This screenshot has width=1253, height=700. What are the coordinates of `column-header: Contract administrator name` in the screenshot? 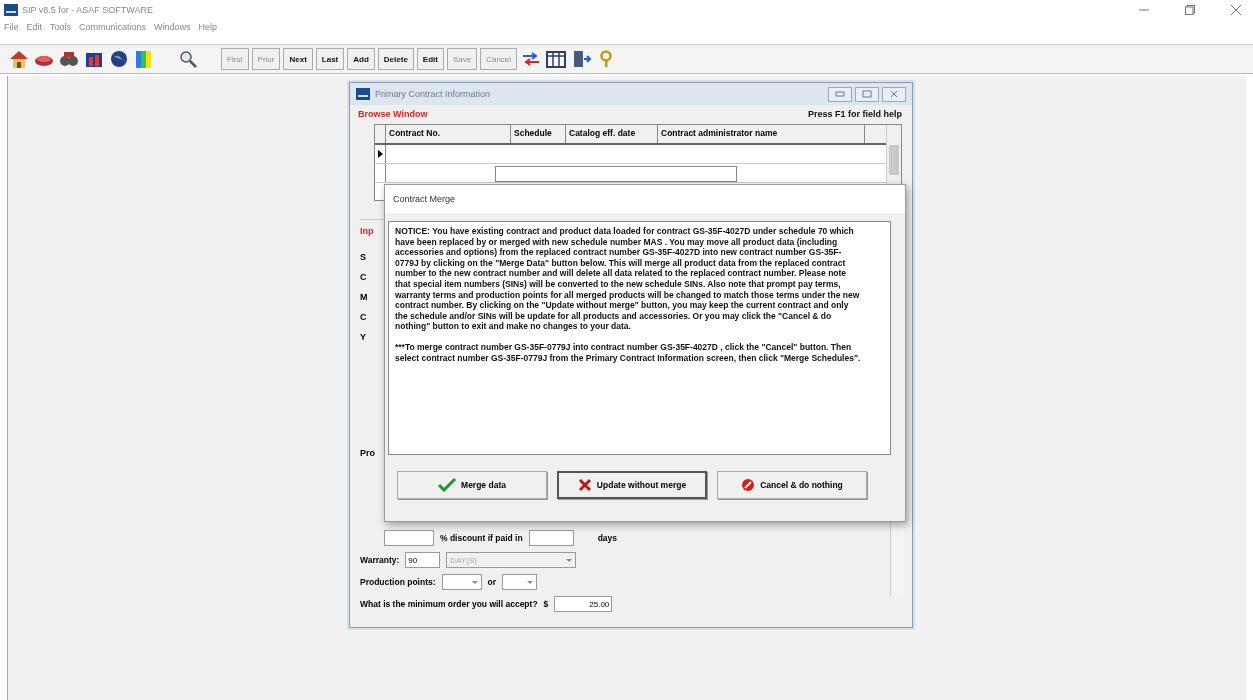 It's located at (761, 134).